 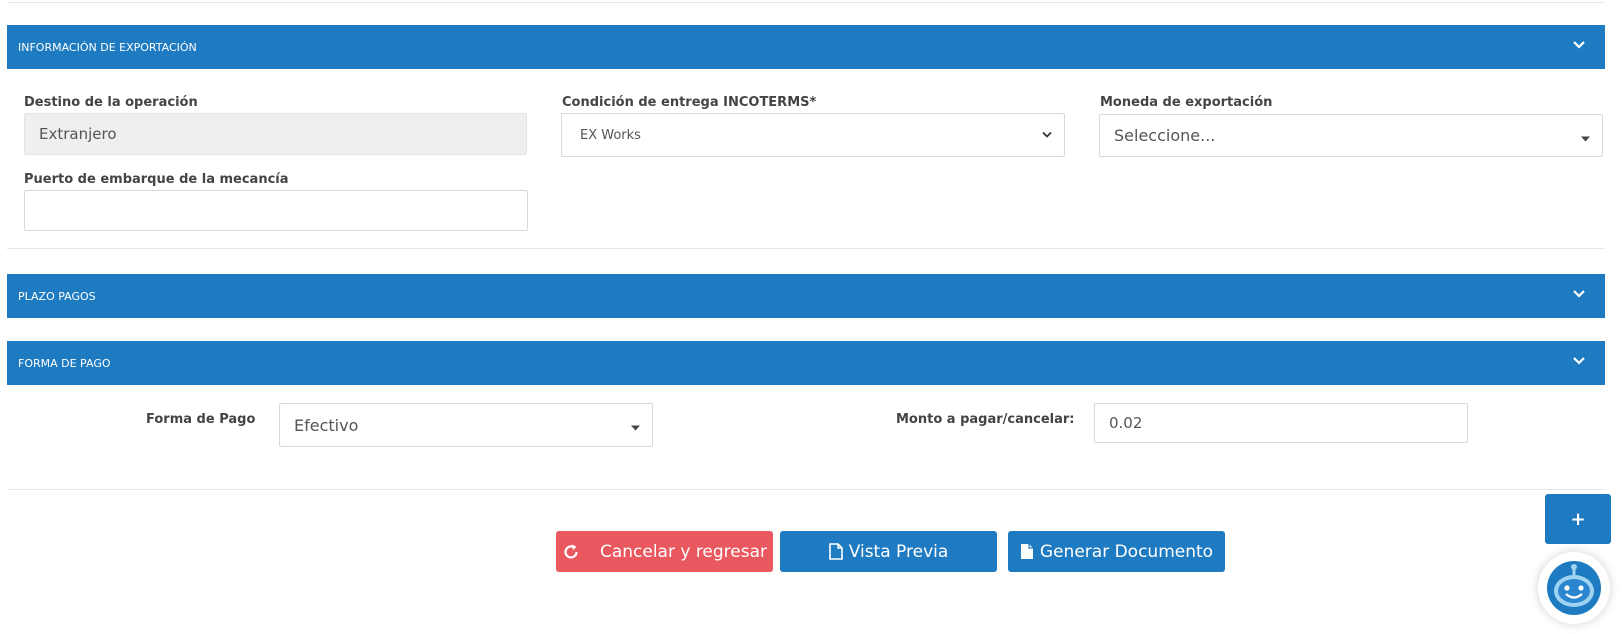 I want to click on section-title: PLAZO PAGOS, so click(x=57, y=296).